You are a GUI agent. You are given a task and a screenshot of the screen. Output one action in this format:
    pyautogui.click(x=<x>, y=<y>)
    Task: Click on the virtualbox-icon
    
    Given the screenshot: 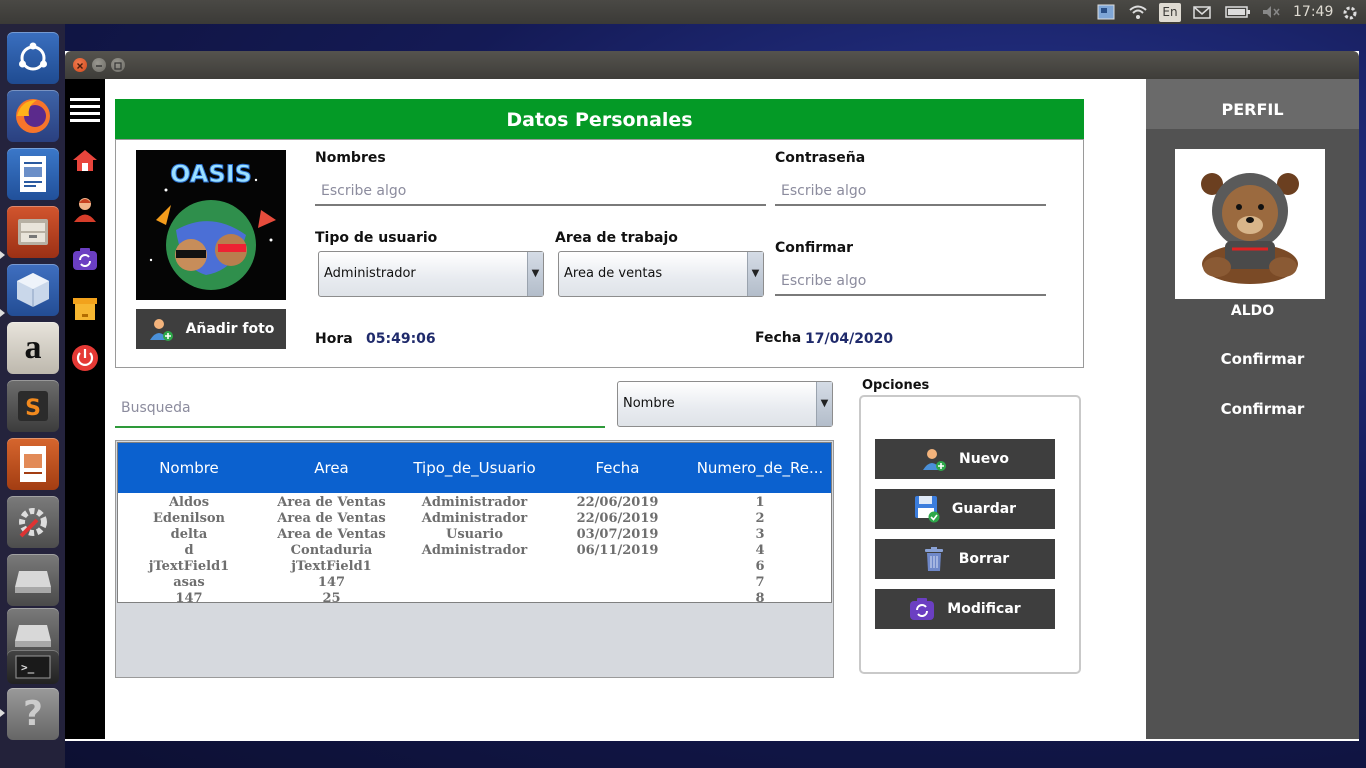 What is the action you would take?
    pyautogui.click(x=33, y=290)
    